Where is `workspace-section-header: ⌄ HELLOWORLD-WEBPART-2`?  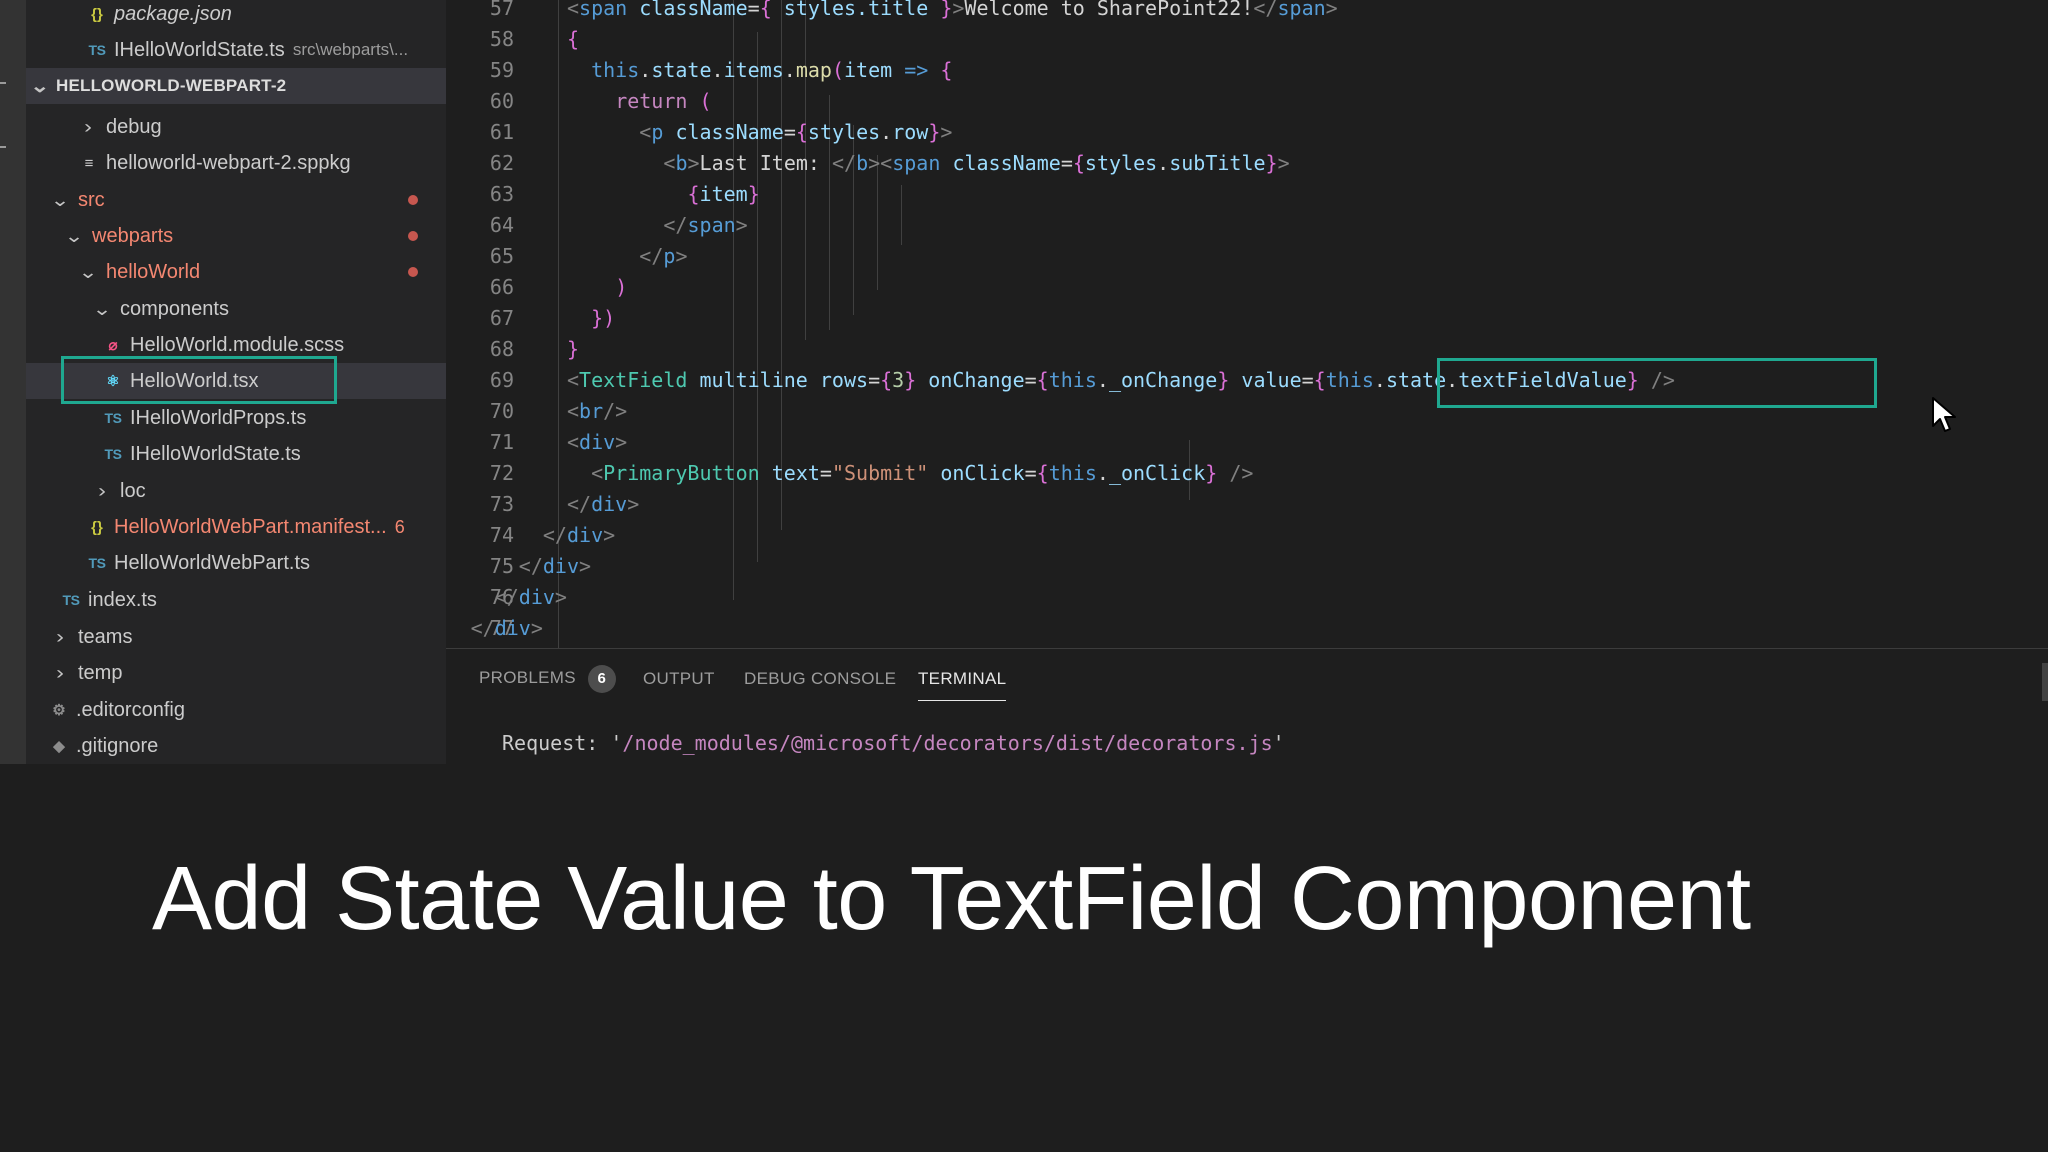
workspace-section-header: ⌄ HELLOWORLD-WEBPART-2 is located at coordinates (236, 86).